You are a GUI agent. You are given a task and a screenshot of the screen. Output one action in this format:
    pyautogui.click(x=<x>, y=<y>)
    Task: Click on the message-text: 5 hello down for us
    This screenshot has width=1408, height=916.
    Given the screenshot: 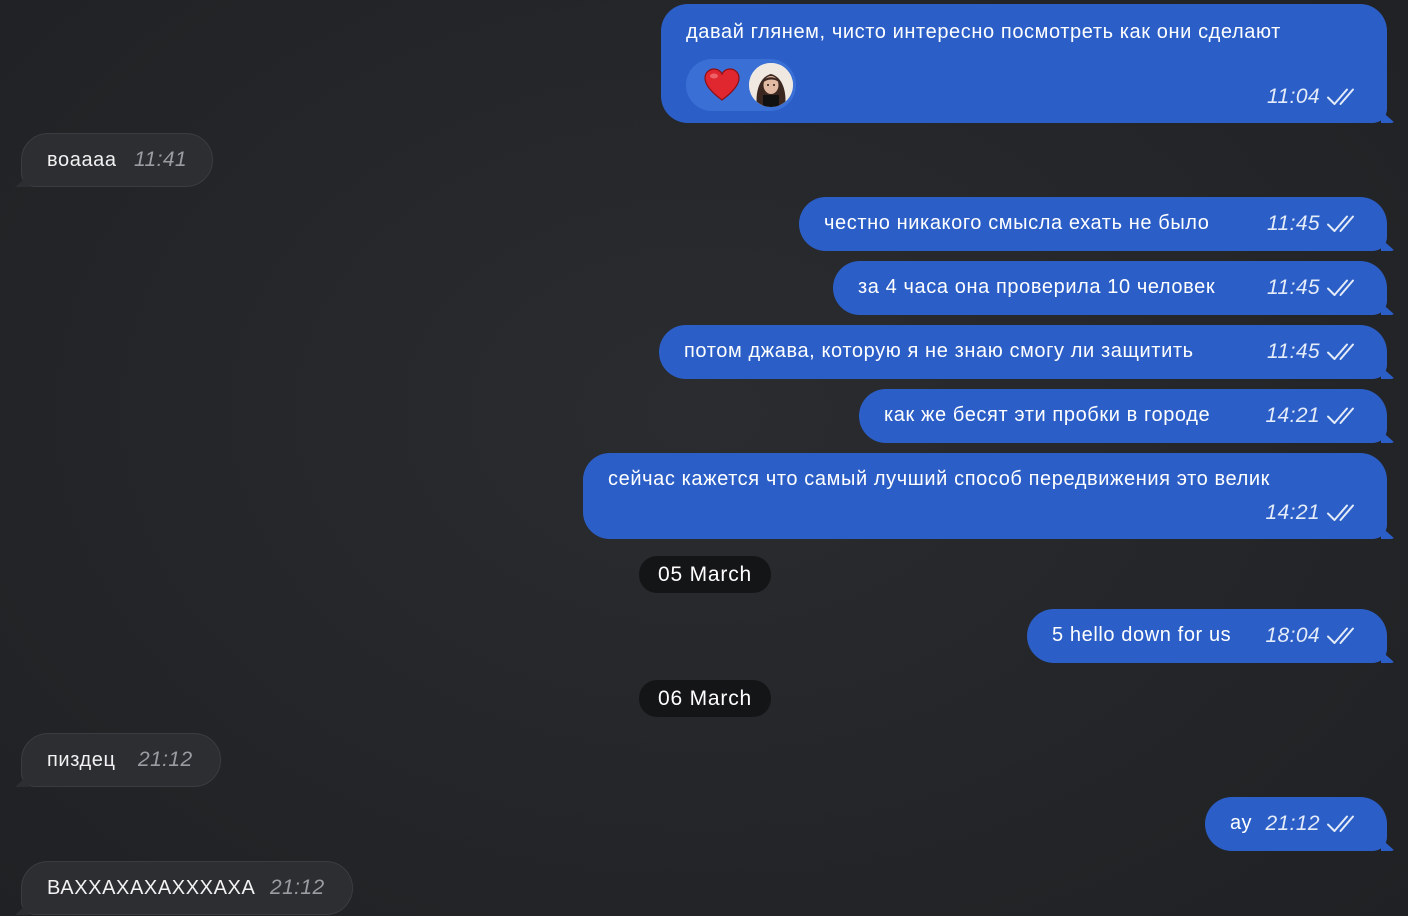 What is the action you would take?
    pyautogui.click(x=1142, y=635)
    